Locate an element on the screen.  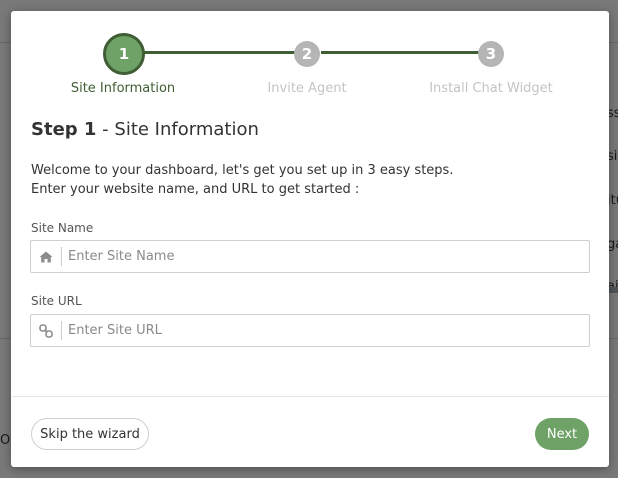
step-1-indicator: 1 is located at coordinates (124, 54).